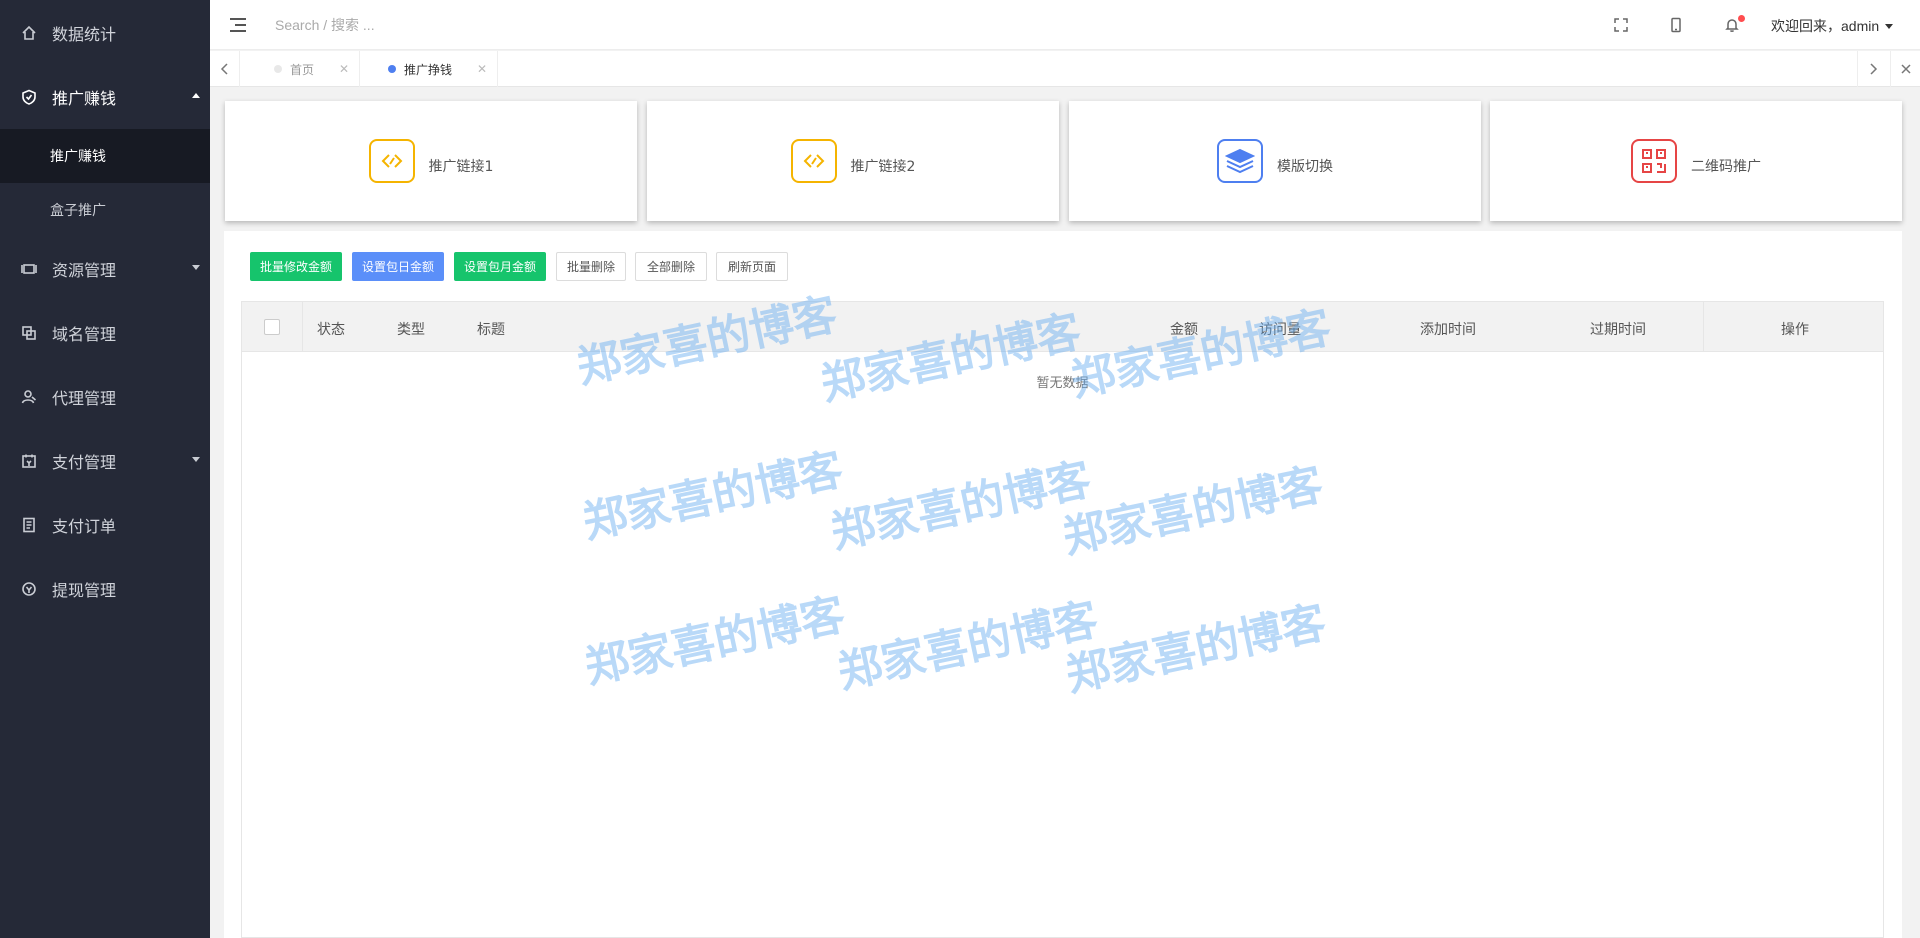 This screenshot has height=938, width=1920. I want to click on tab-scroll-right-icon, so click(1872, 69).